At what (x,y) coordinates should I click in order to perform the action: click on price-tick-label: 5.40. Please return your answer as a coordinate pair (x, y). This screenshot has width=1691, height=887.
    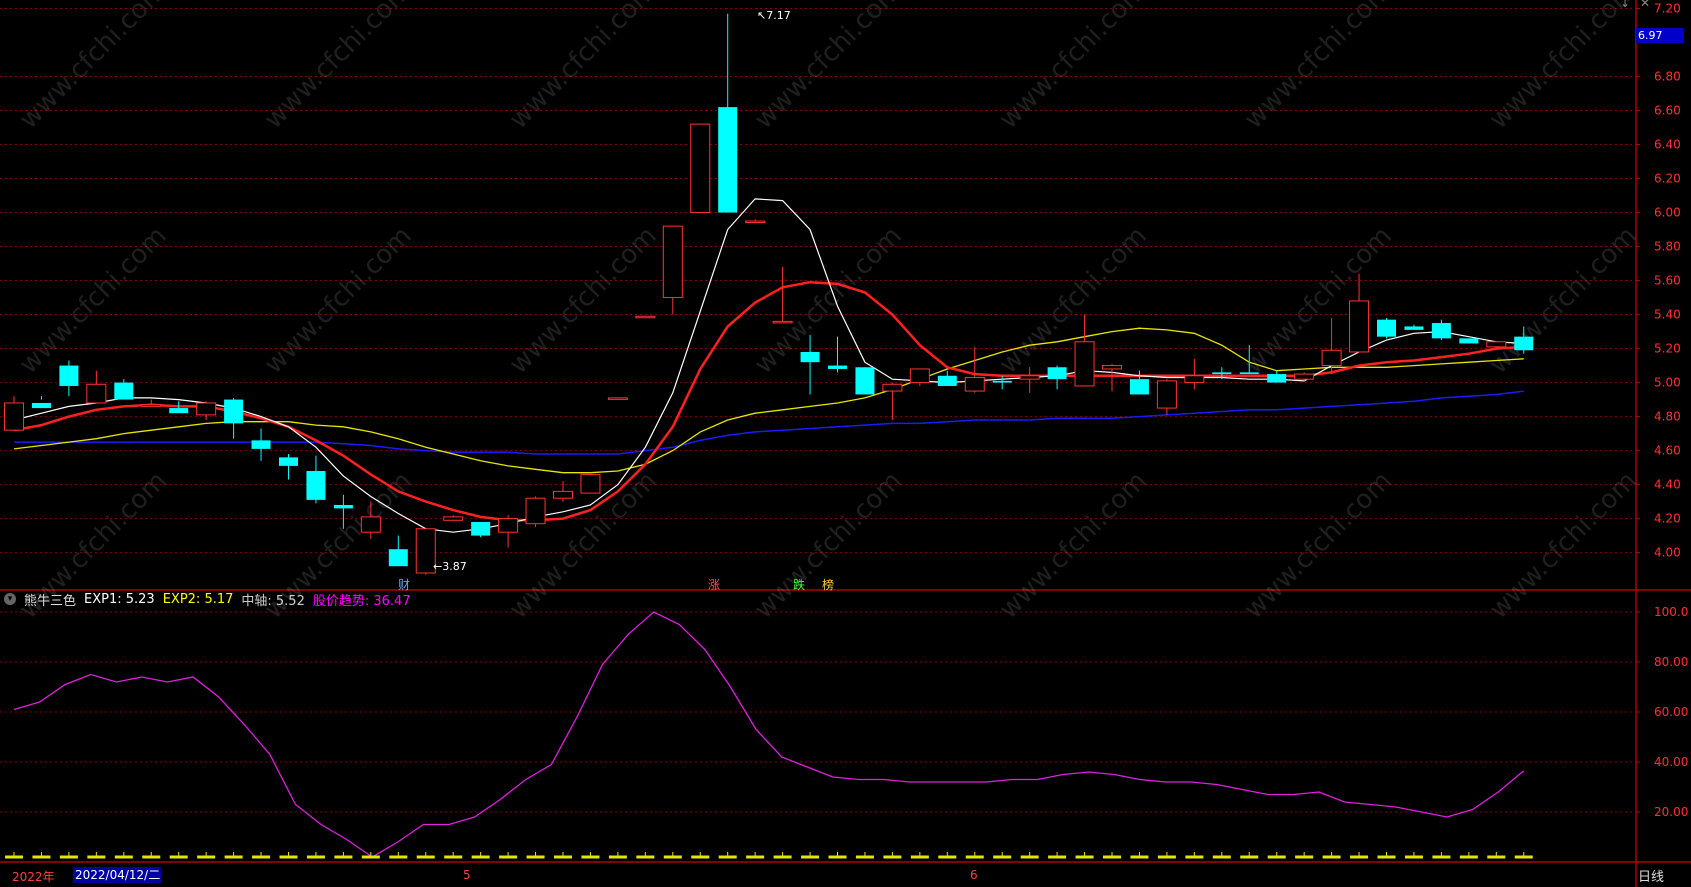
    Looking at the image, I should click on (1667, 315).